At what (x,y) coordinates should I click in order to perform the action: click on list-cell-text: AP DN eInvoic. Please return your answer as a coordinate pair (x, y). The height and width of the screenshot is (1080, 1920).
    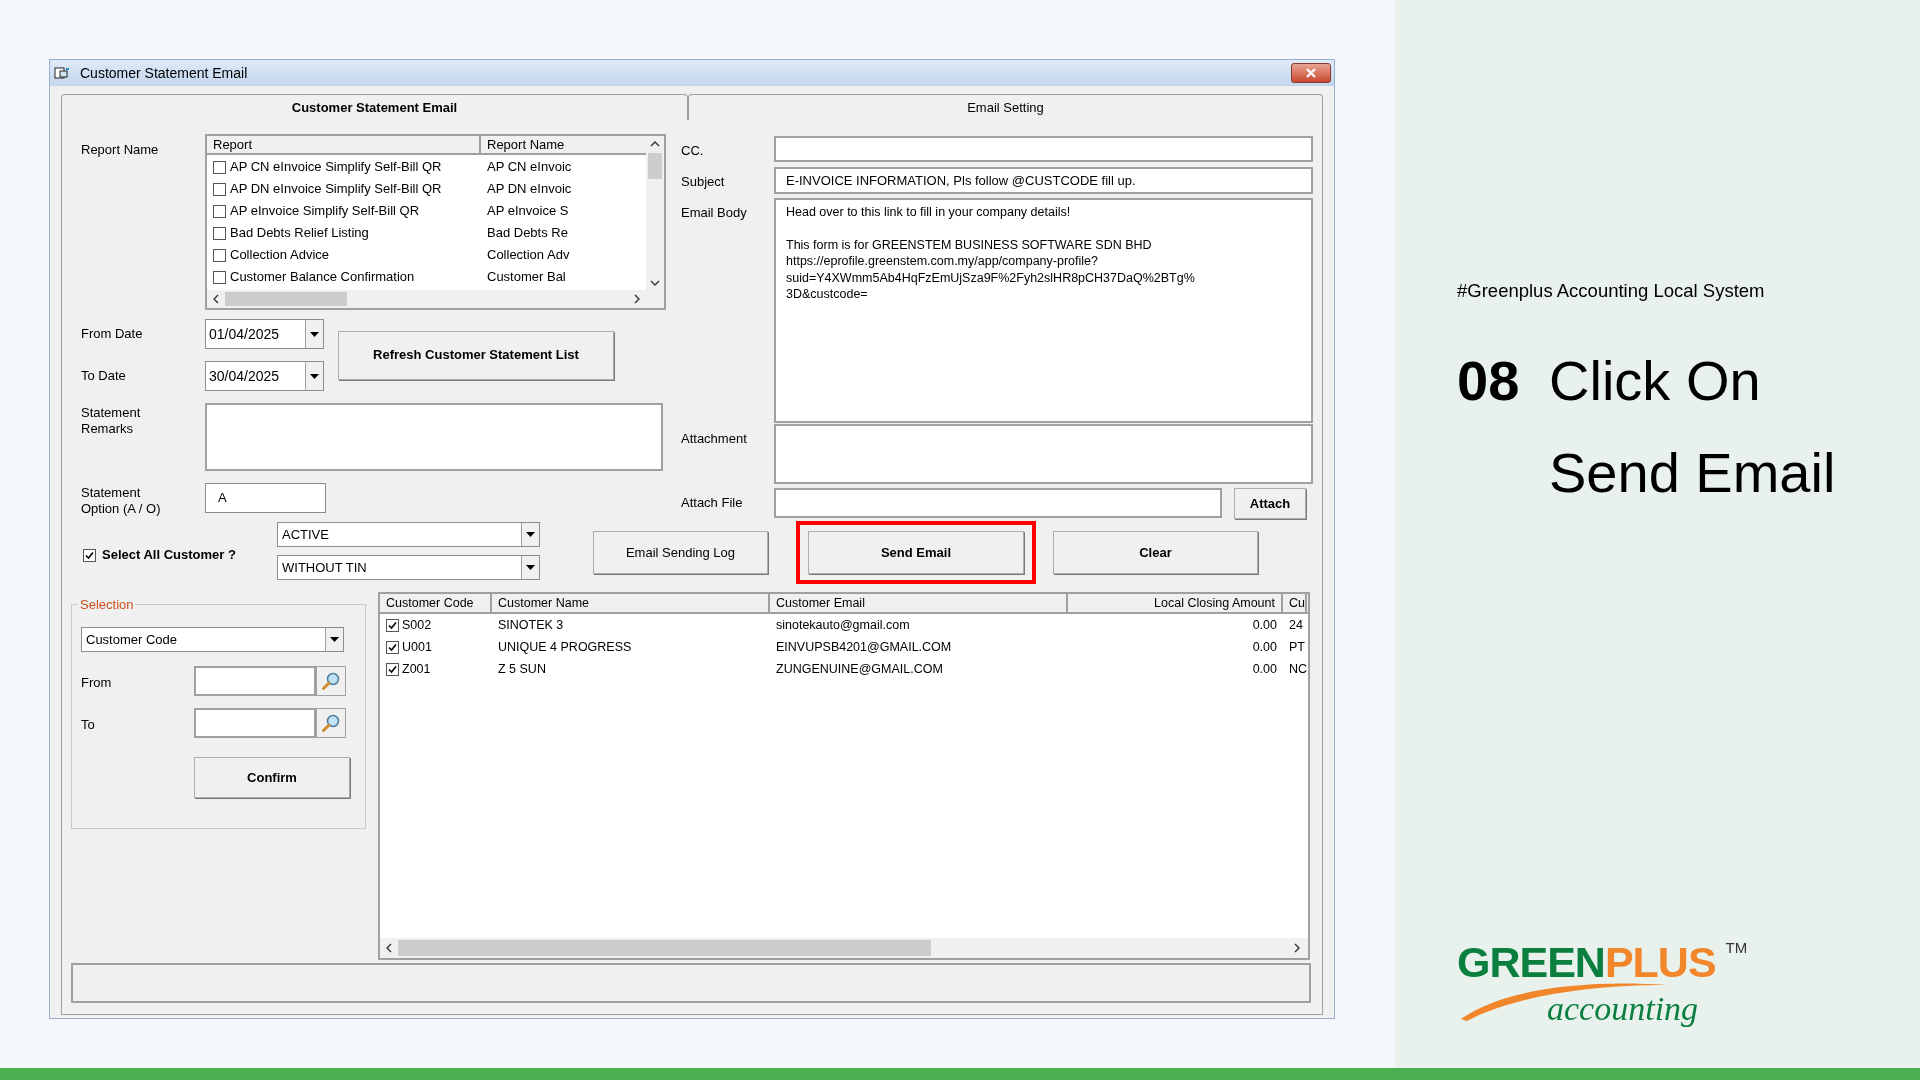
    Looking at the image, I should click on (529, 189).